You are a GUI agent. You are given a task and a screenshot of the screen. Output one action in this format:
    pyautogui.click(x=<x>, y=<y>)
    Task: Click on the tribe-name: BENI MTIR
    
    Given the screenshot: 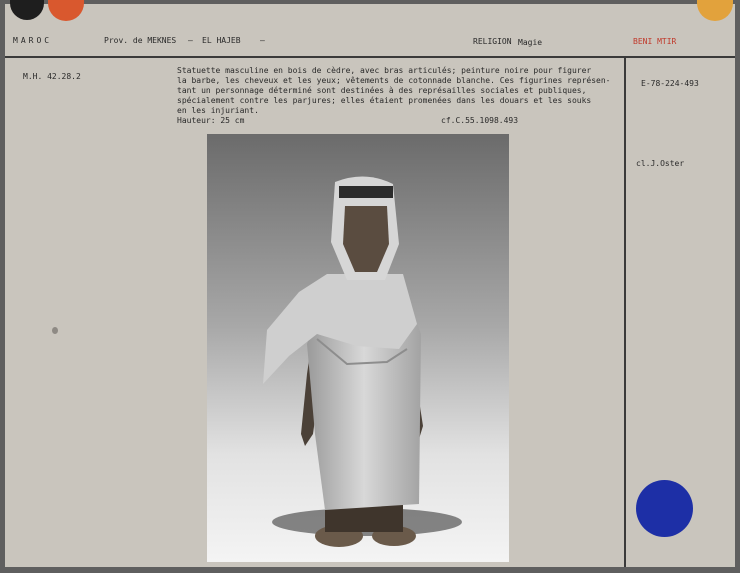 What is the action you would take?
    pyautogui.click(x=655, y=41)
    